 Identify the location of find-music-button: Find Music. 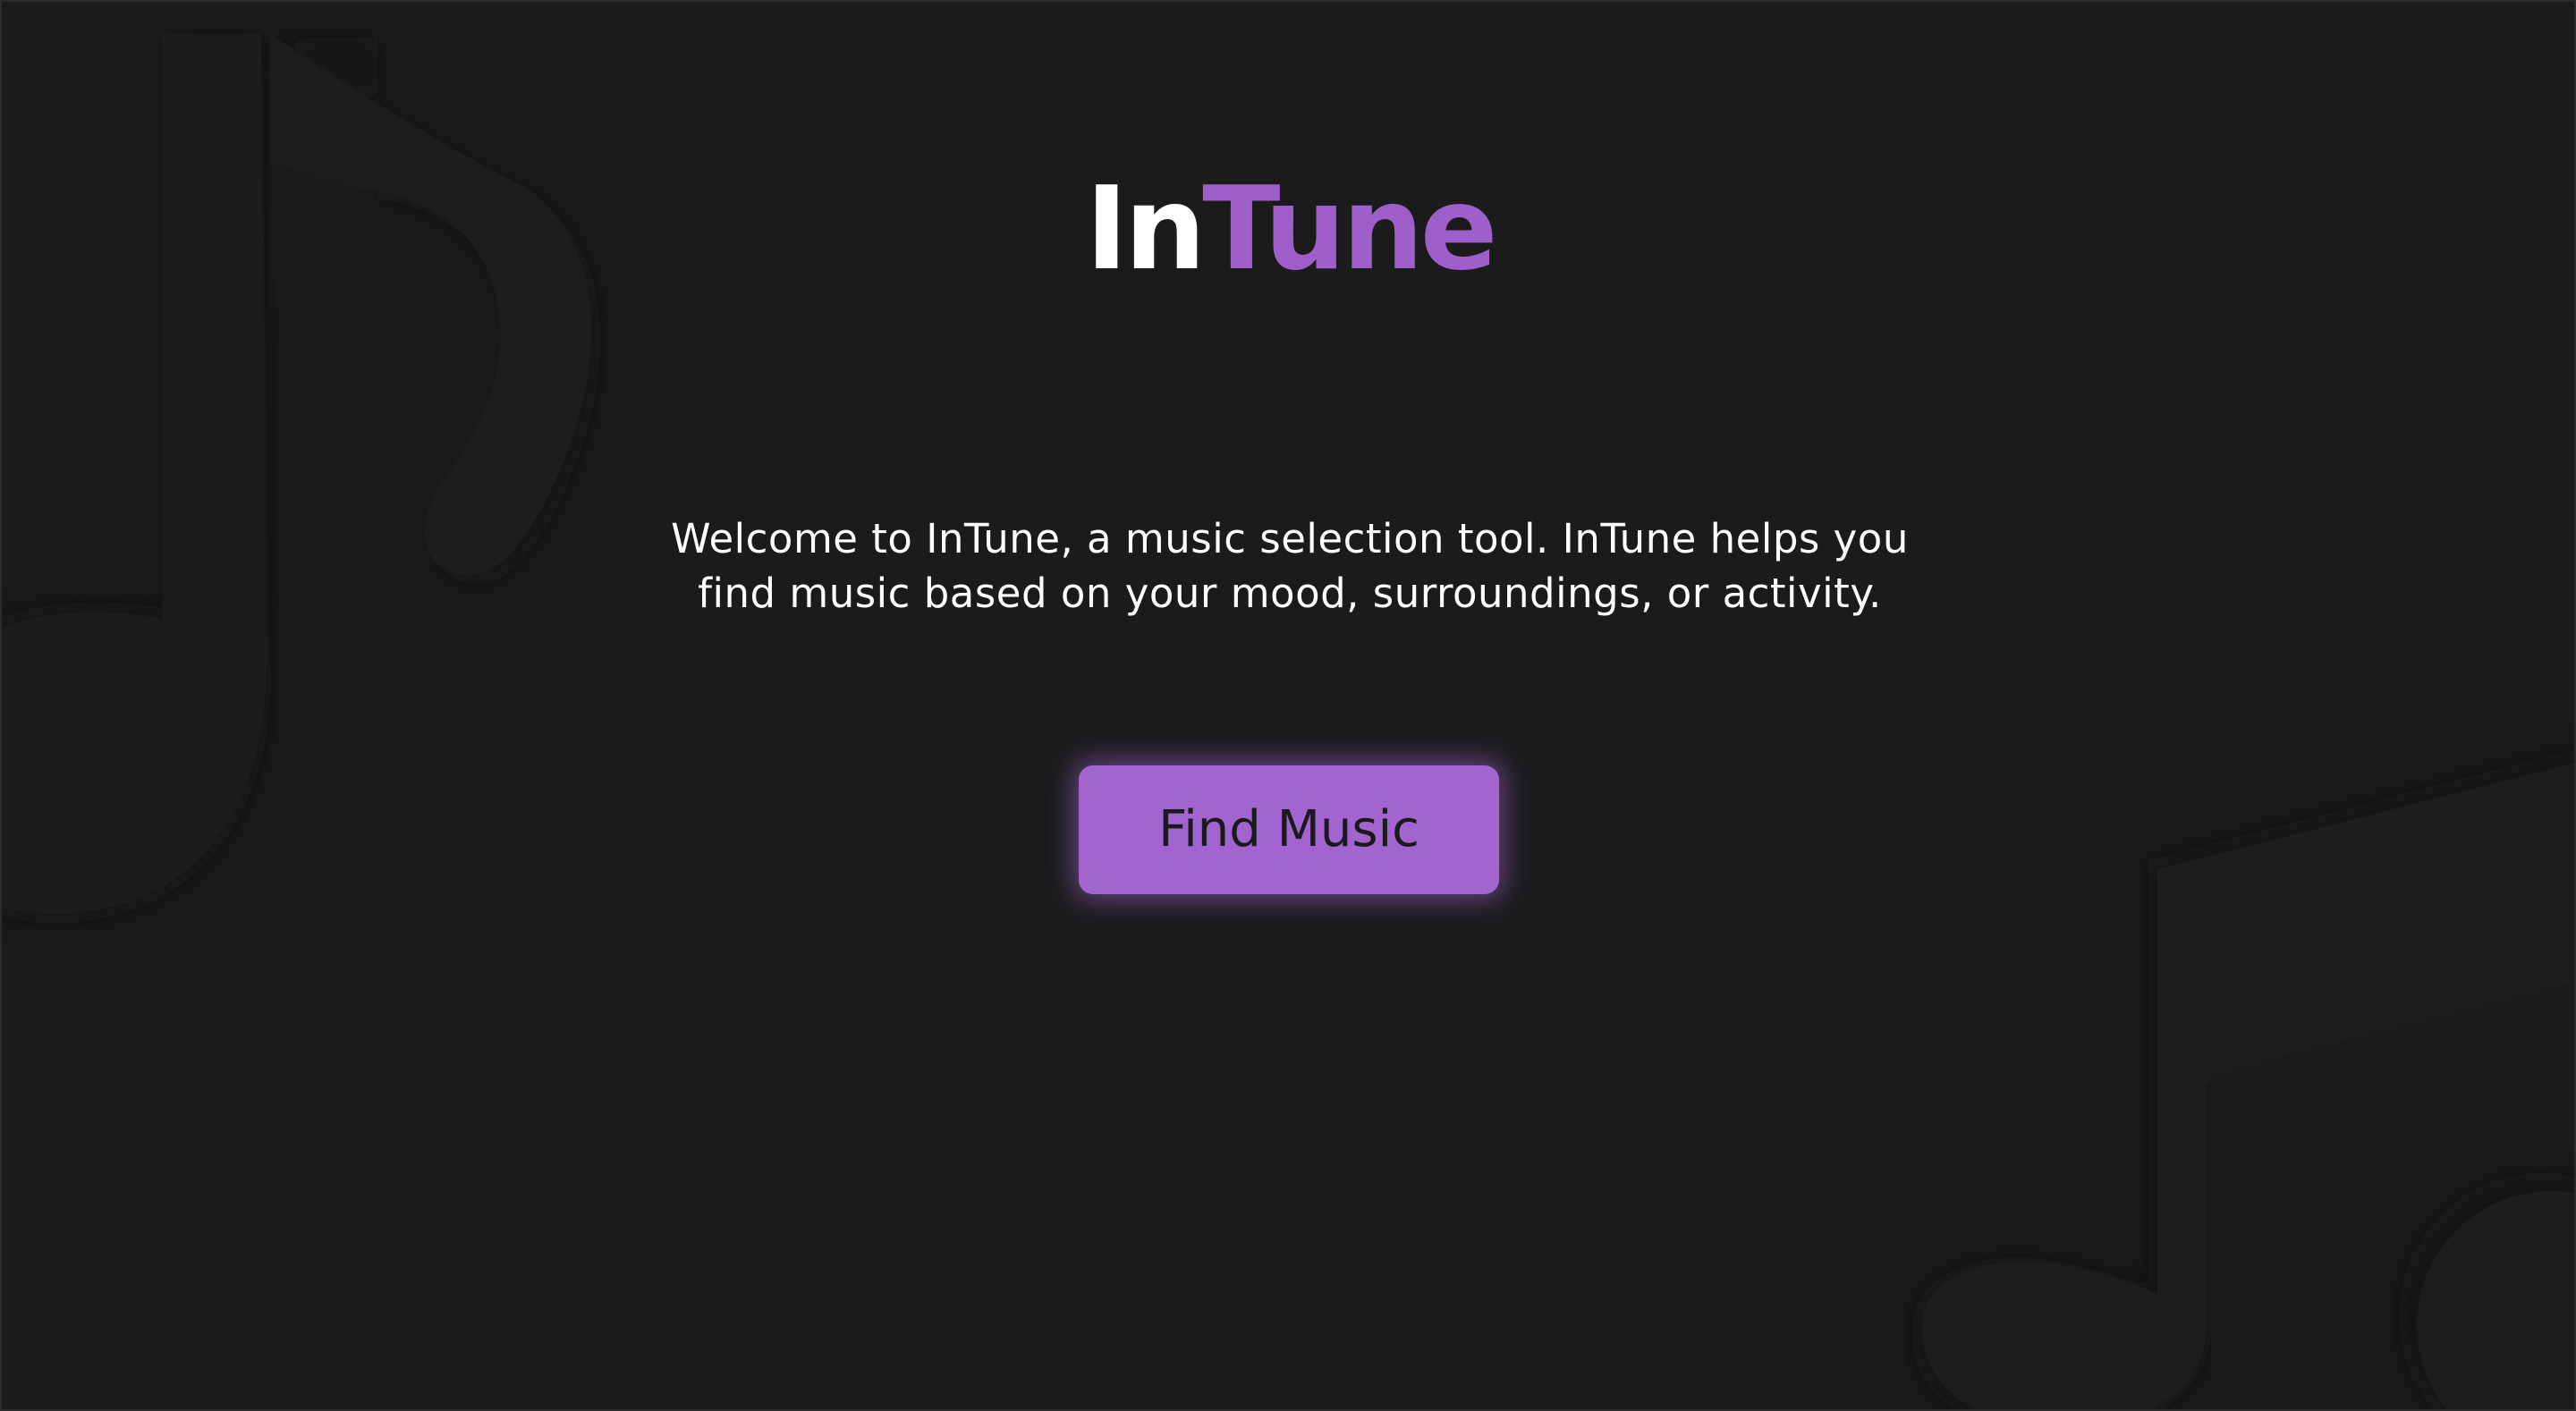
(1289, 829).